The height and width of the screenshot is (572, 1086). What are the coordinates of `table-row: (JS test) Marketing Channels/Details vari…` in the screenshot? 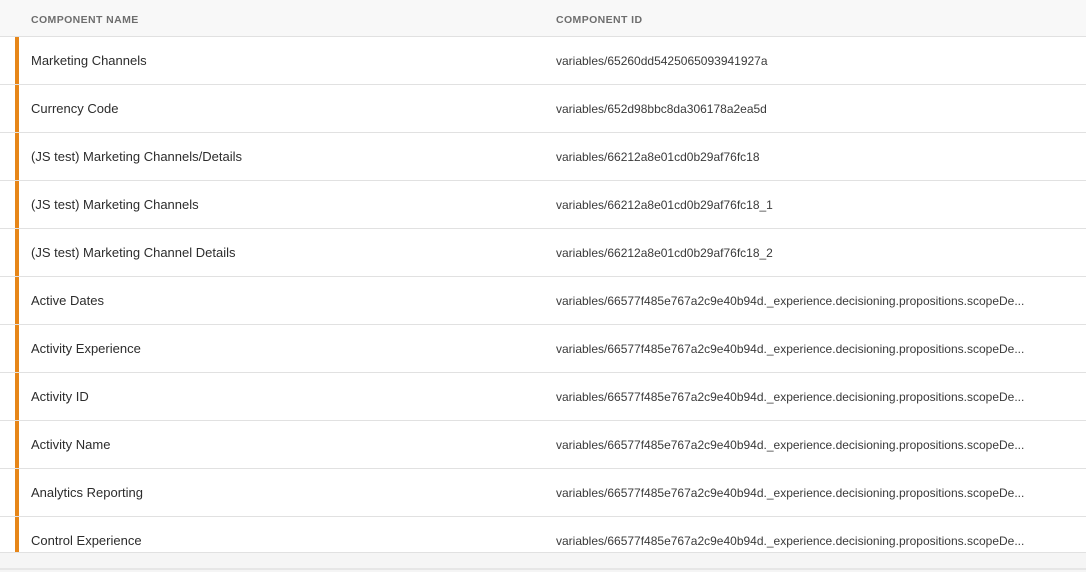 It's located at (543, 157).